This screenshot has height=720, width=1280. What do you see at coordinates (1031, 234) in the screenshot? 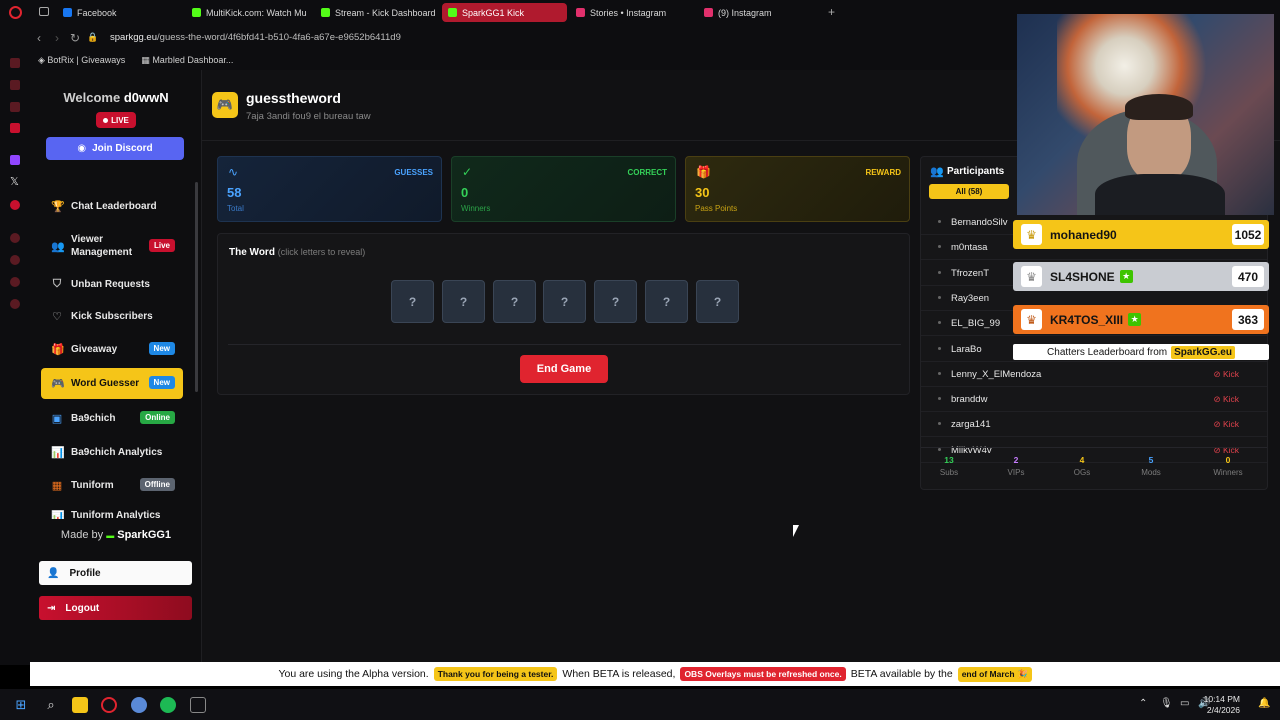
I see `crown-icon: ♛` at bounding box center [1031, 234].